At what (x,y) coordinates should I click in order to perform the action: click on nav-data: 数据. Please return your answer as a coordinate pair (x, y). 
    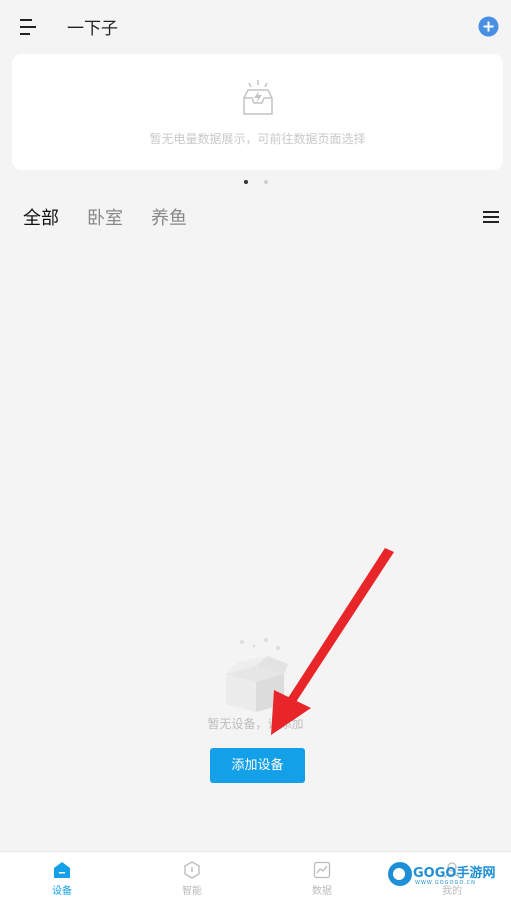
    Looking at the image, I should click on (322, 874).